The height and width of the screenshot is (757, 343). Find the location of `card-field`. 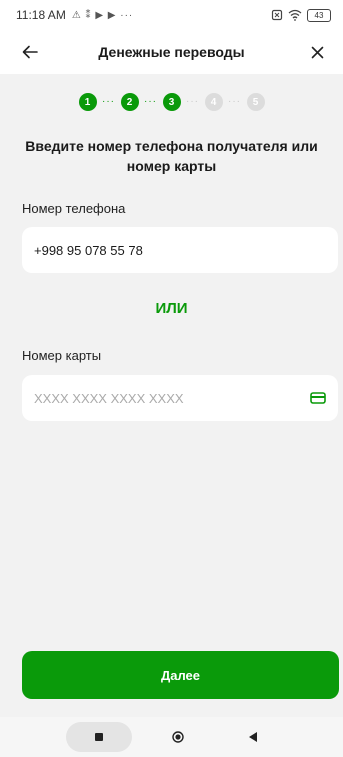

card-field is located at coordinates (180, 398).